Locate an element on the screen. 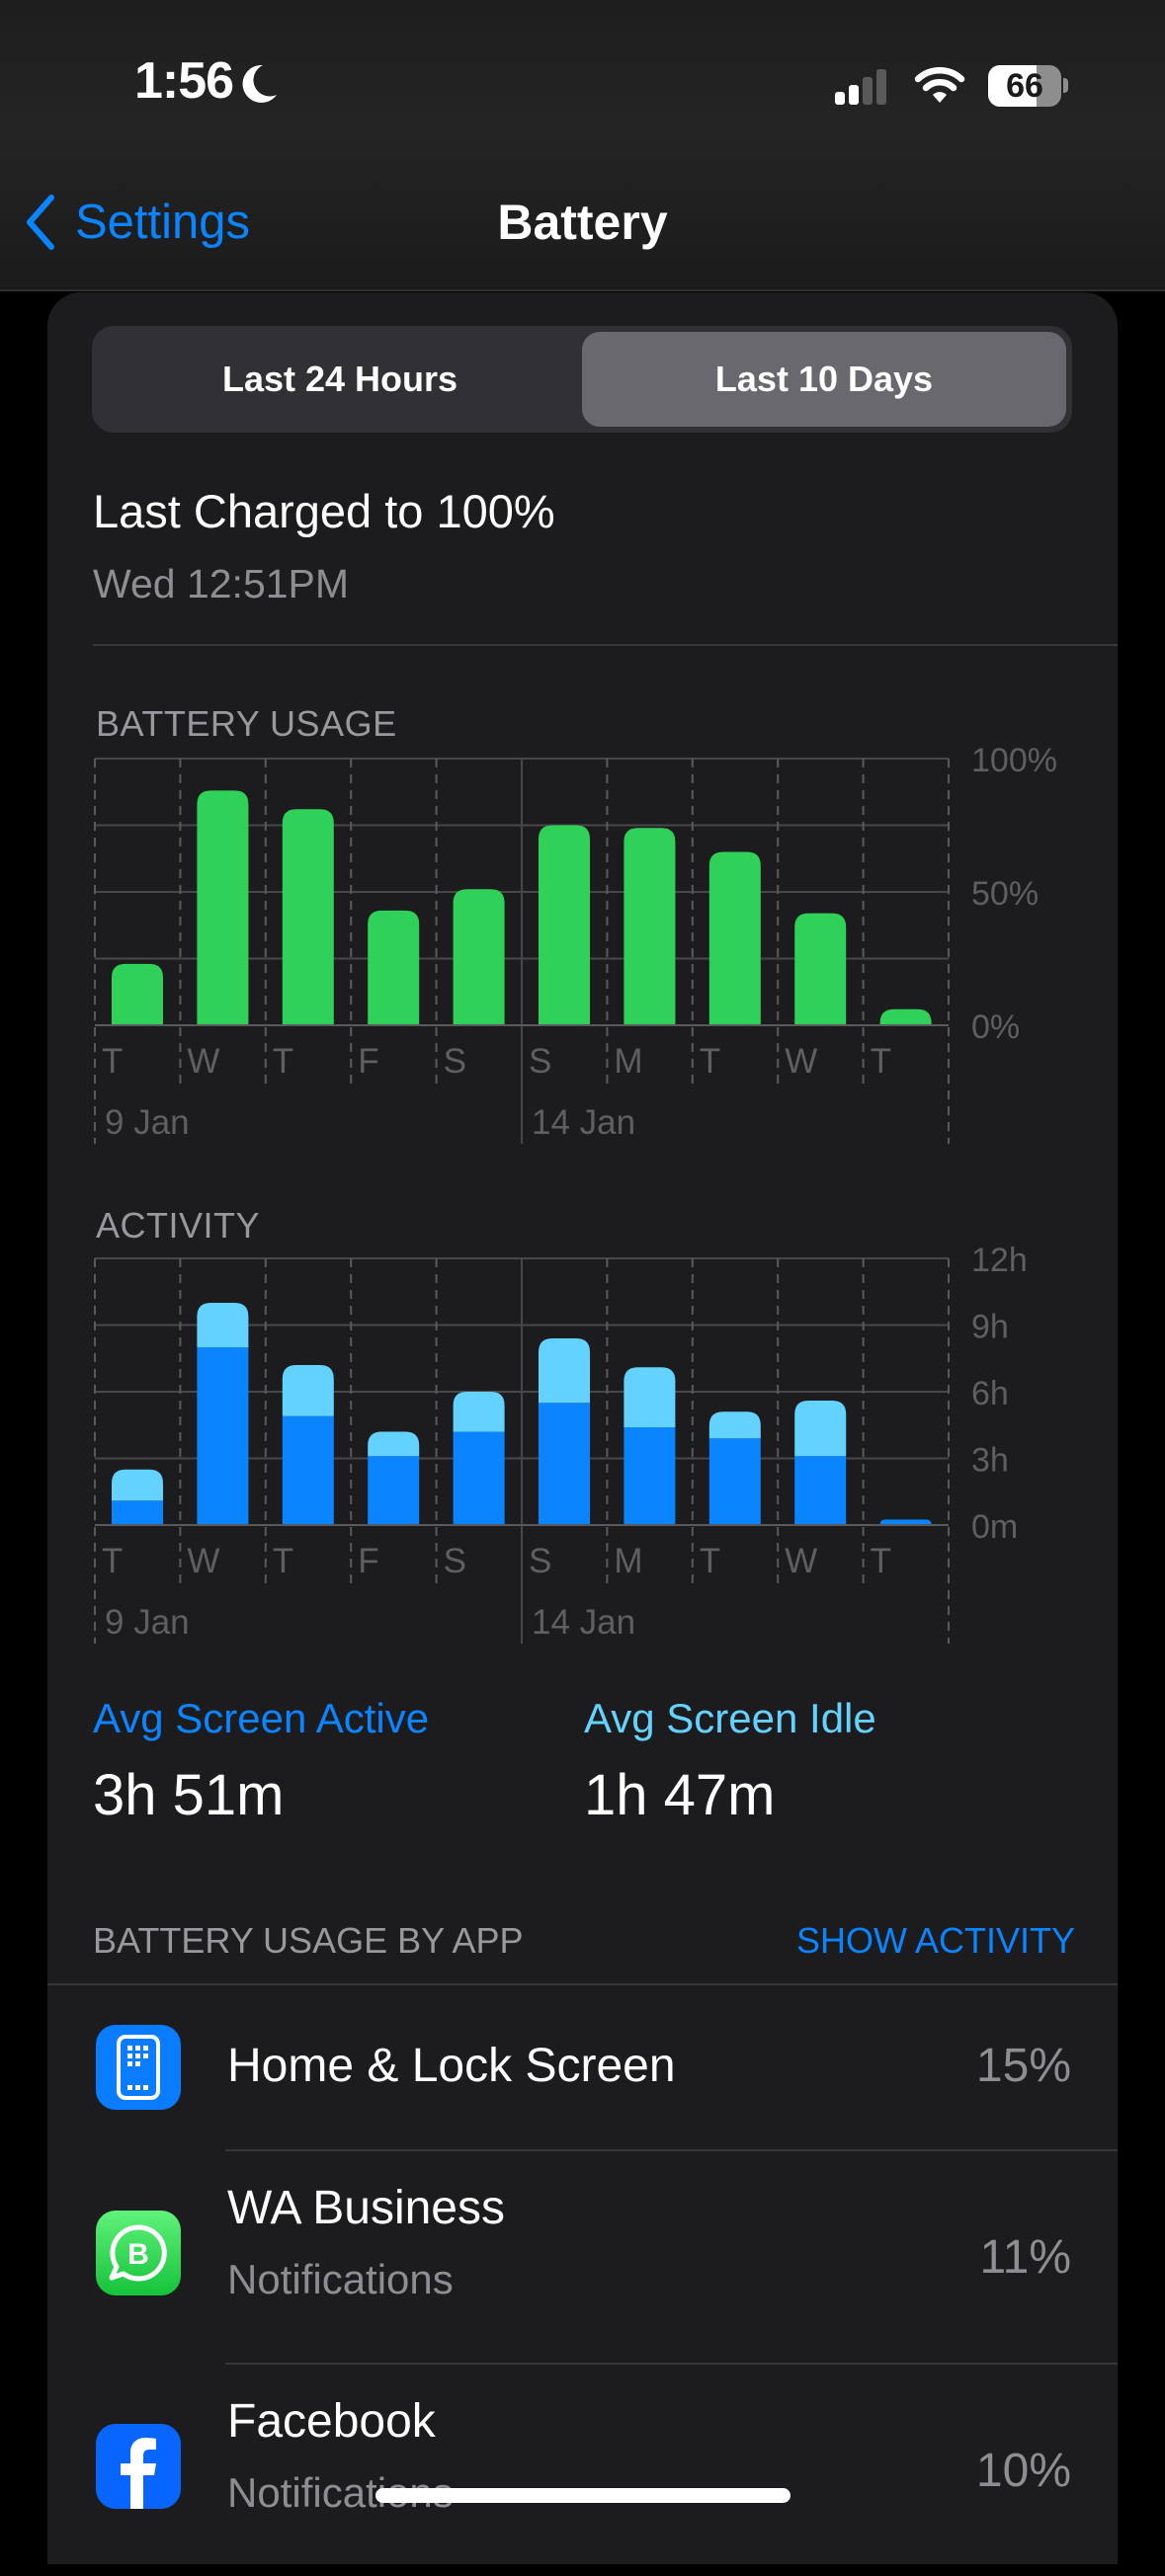 This screenshot has width=1165, height=2576. time-range-segmented-control: Last 24 Hours Last 10 Days is located at coordinates (582, 379).